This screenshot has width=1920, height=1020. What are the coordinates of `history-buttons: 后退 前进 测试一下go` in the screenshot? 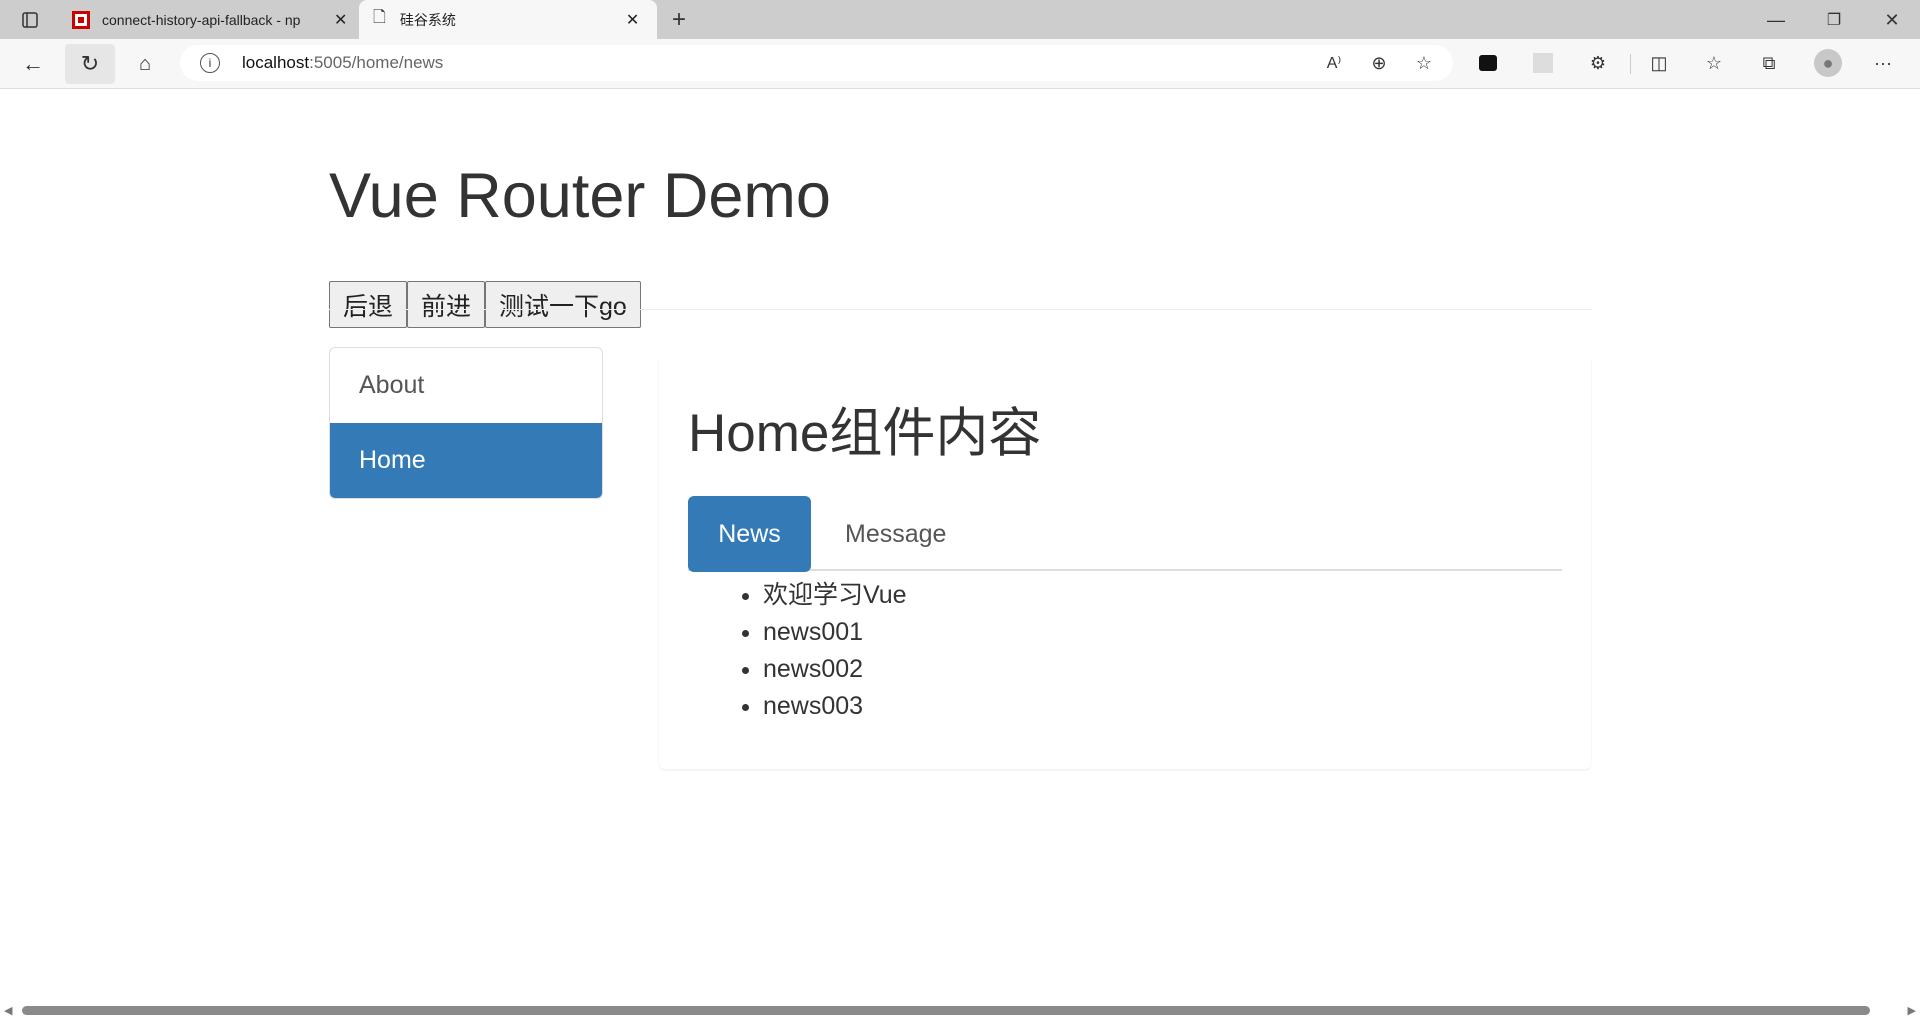 It's located at (485, 304).